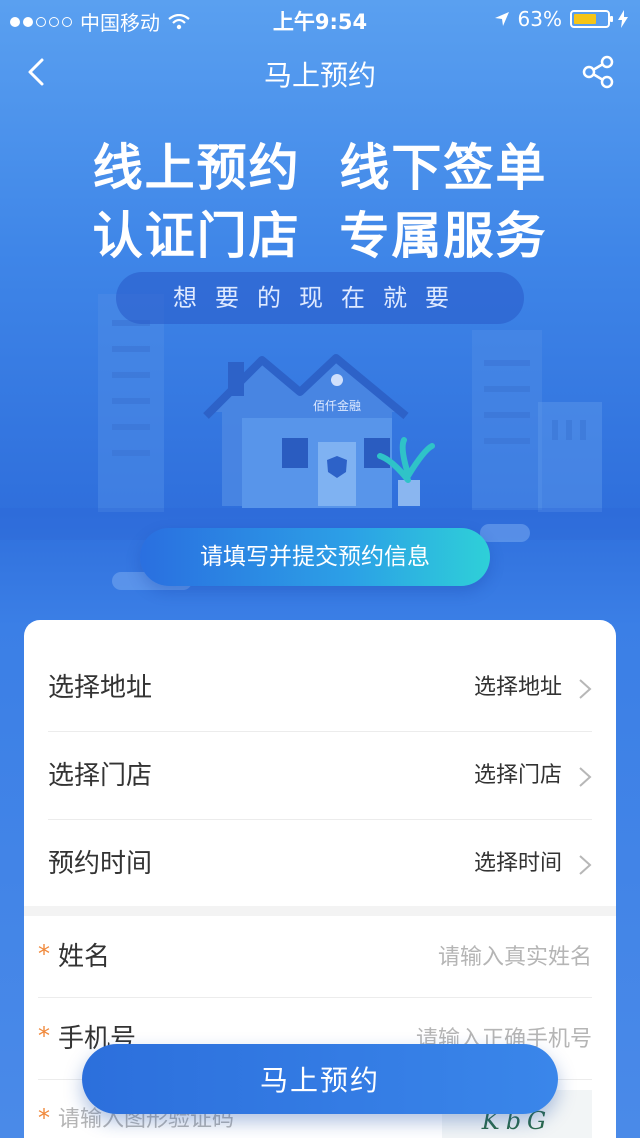  Describe the element at coordinates (539, 19) in the screenshot. I see `battery-percent: 63%` at that location.